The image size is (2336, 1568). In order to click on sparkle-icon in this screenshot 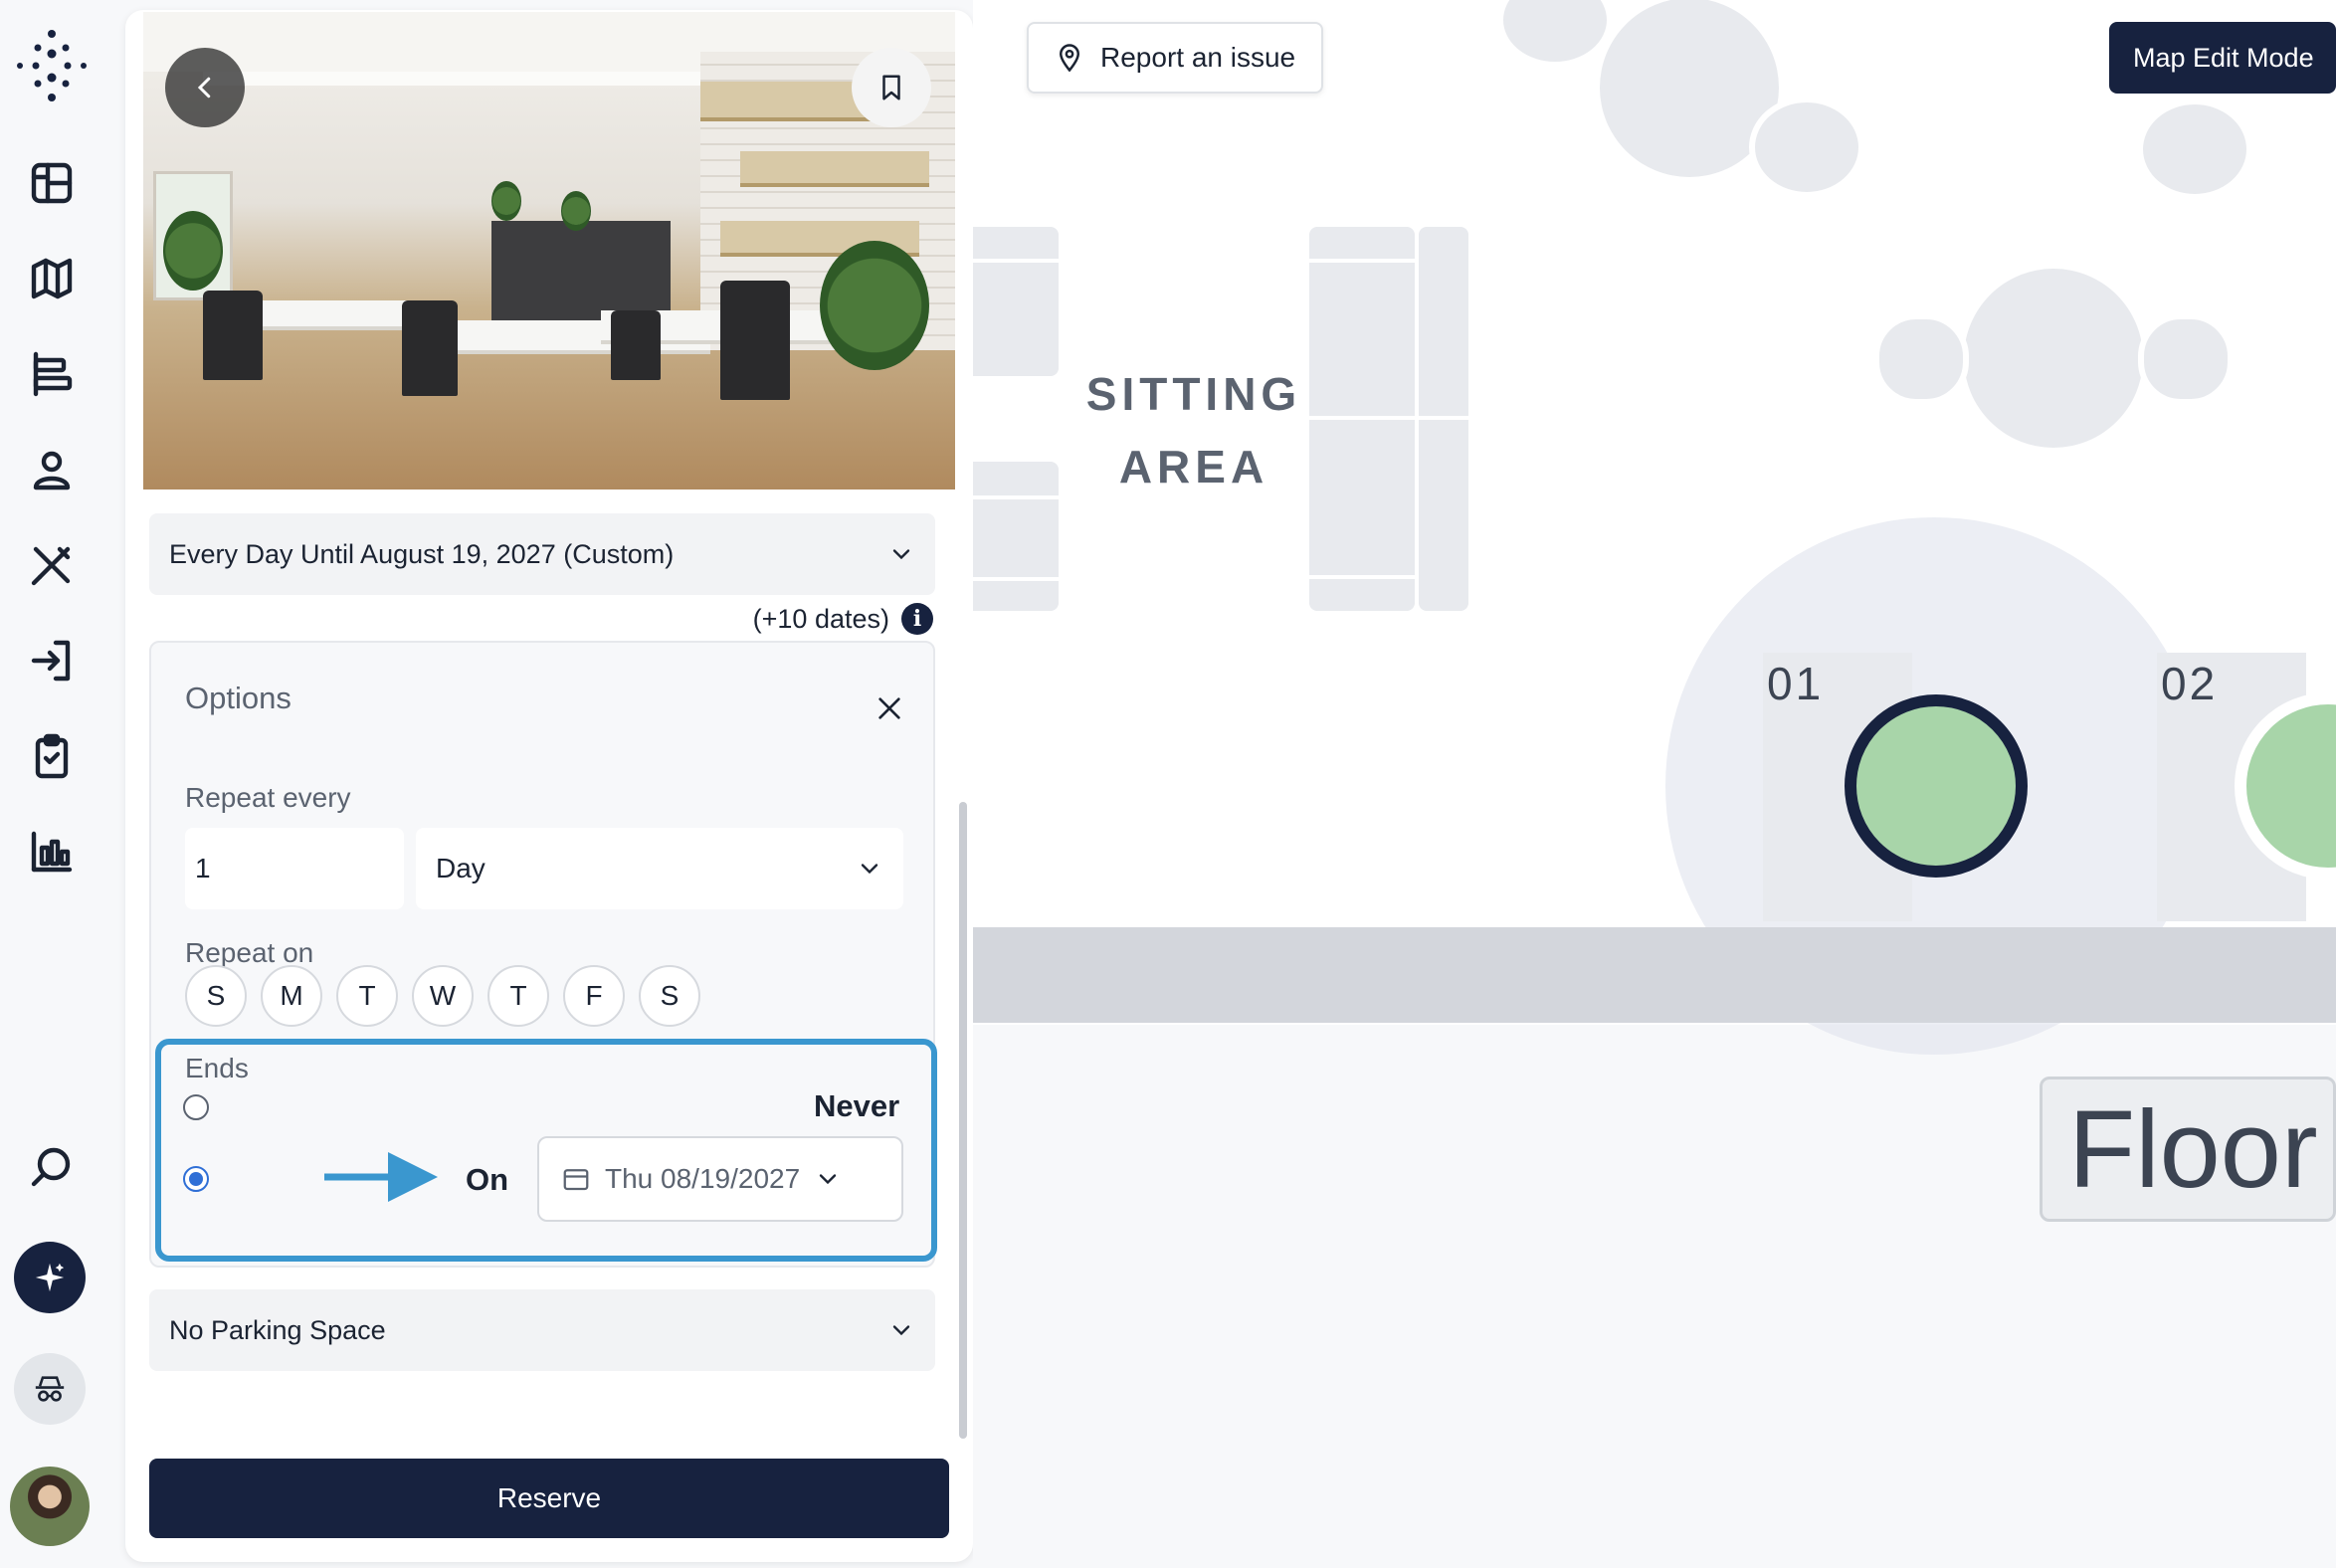, I will do `click(50, 1277)`.